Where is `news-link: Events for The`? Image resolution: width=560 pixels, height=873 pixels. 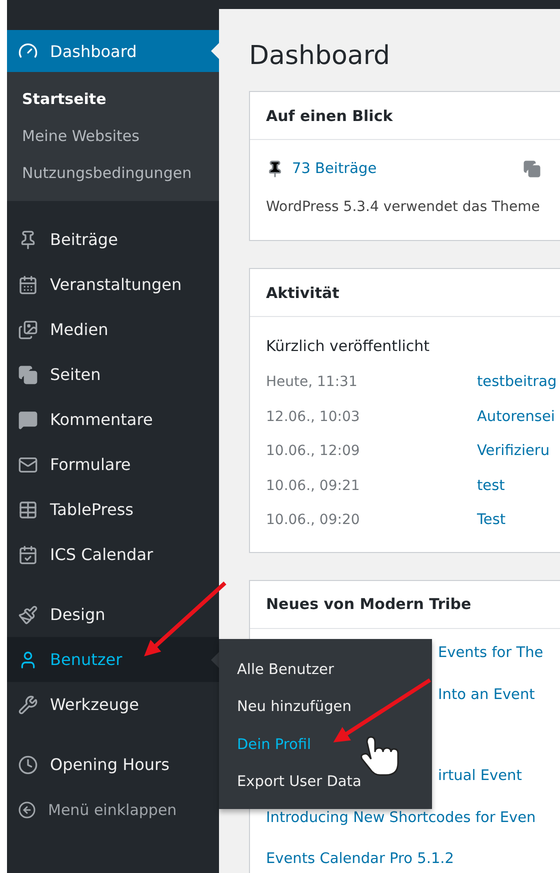
news-link: Events for The is located at coordinates (491, 653).